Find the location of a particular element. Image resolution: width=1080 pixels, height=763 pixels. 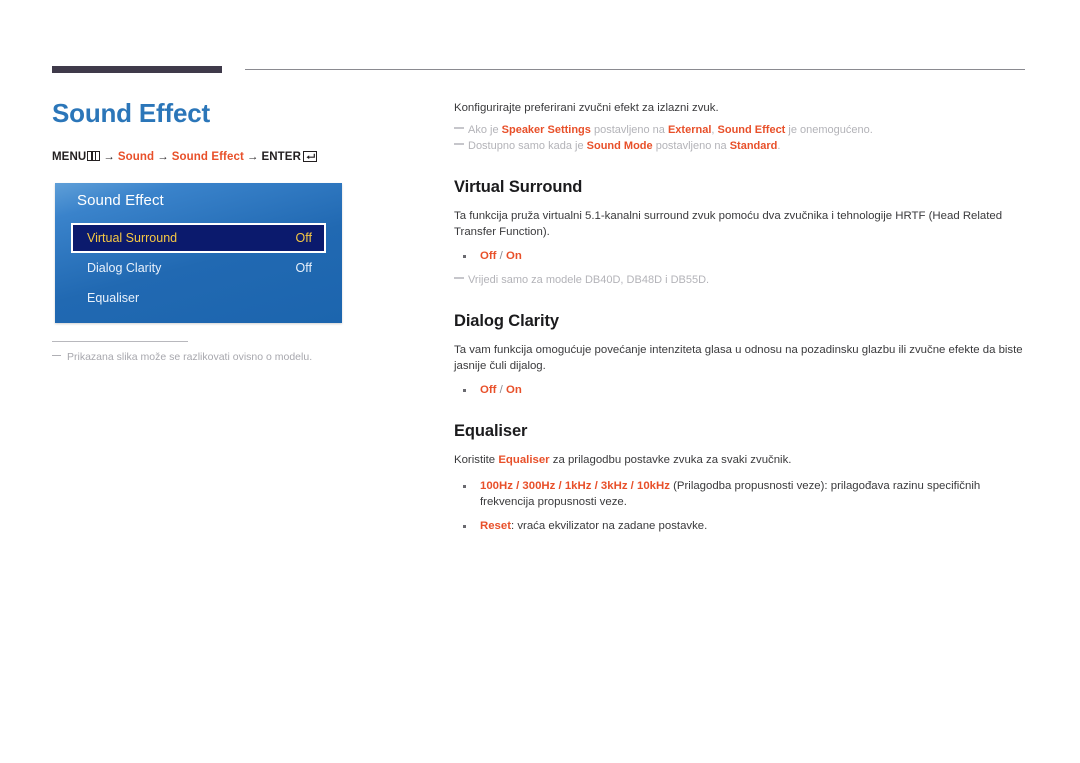

memo-term-sound-mode: Sound Mode is located at coordinates (619, 146).